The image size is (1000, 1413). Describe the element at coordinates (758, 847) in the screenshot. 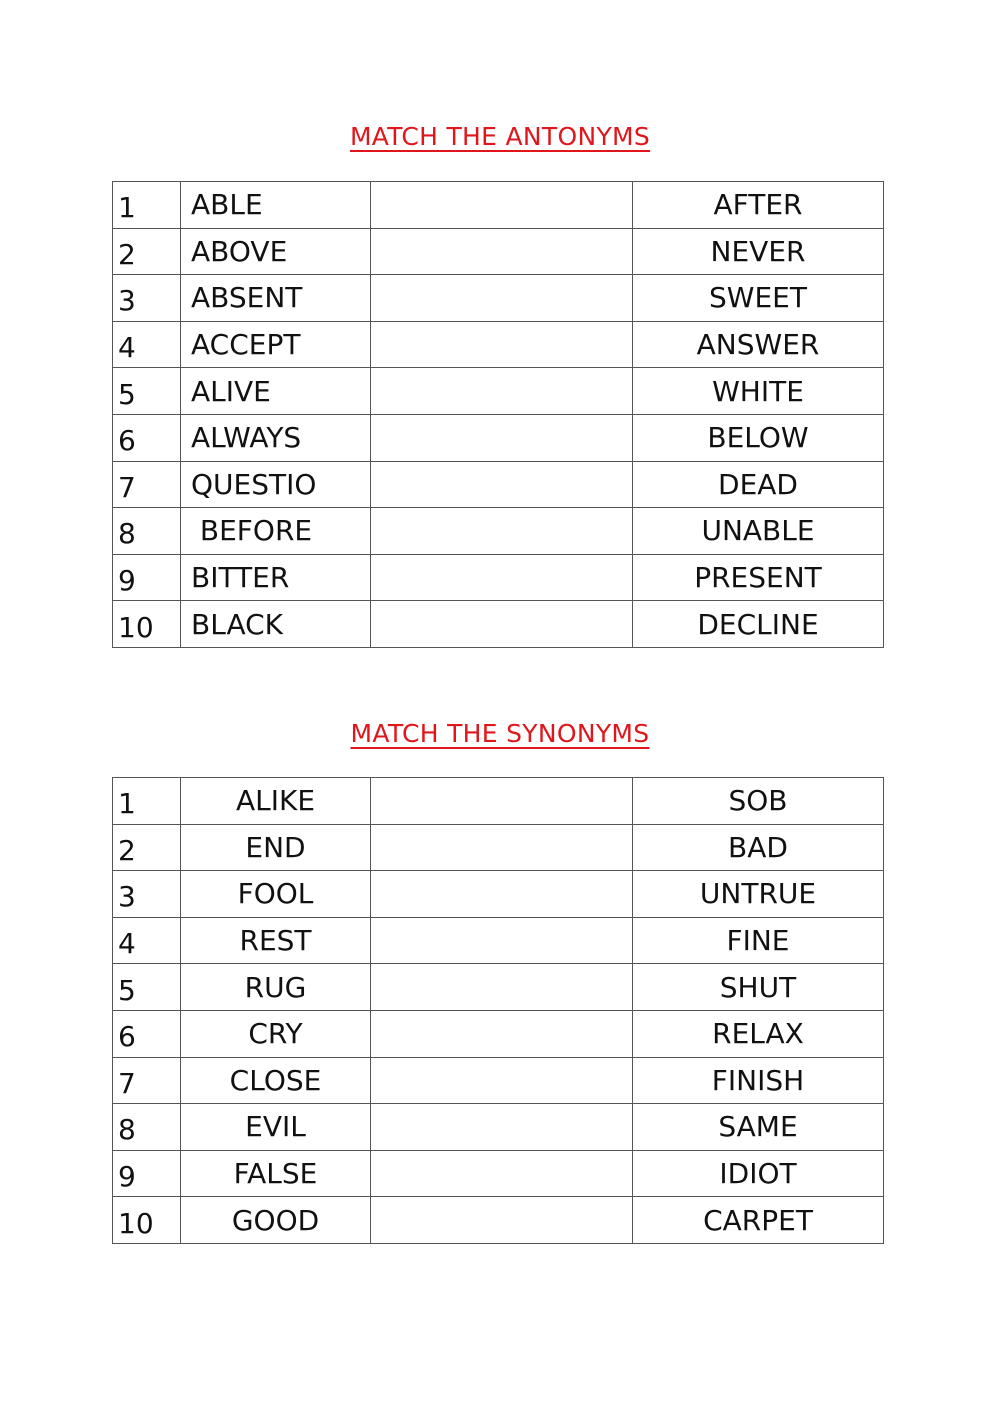

I see `match-word-cell: BAD` at that location.